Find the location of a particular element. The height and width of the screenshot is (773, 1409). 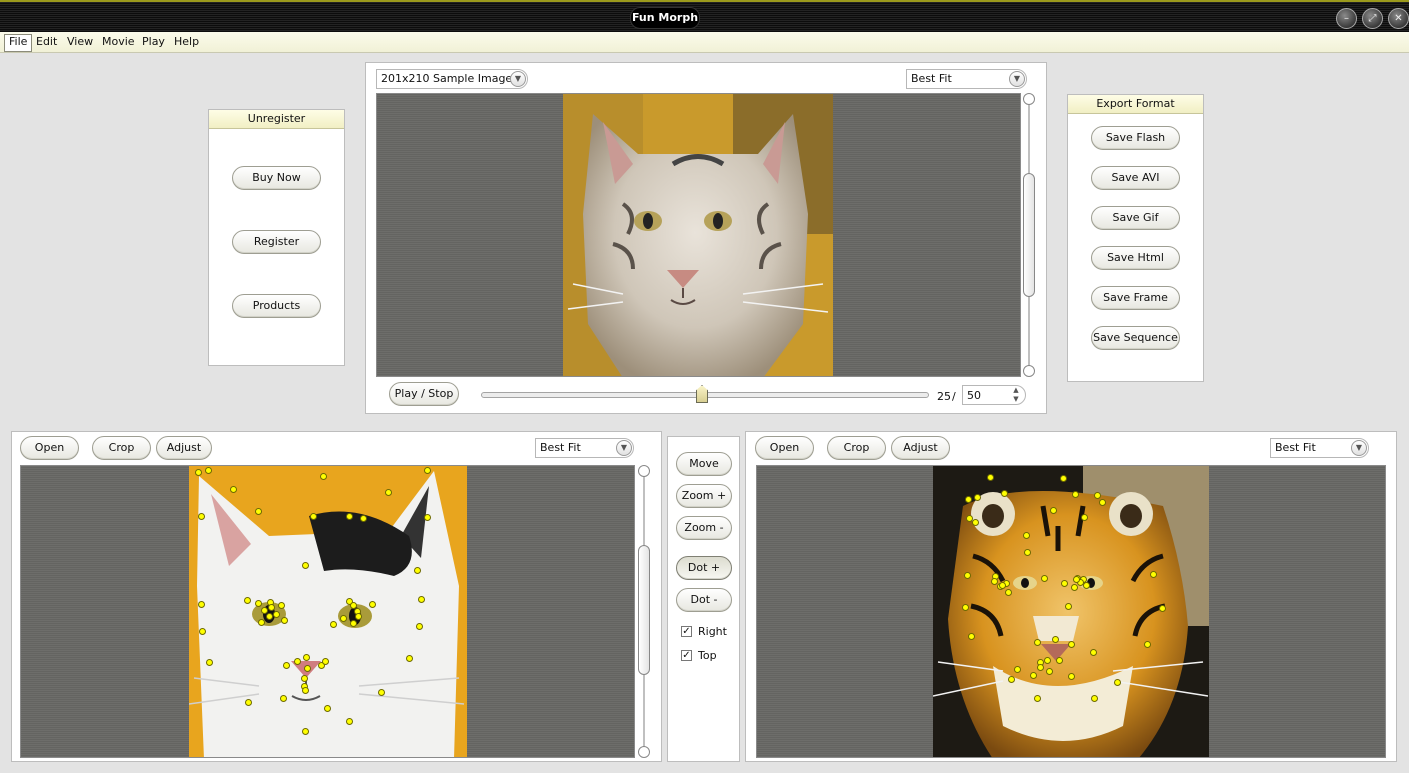

save-frame-button: Save Frame is located at coordinates (1135, 298).